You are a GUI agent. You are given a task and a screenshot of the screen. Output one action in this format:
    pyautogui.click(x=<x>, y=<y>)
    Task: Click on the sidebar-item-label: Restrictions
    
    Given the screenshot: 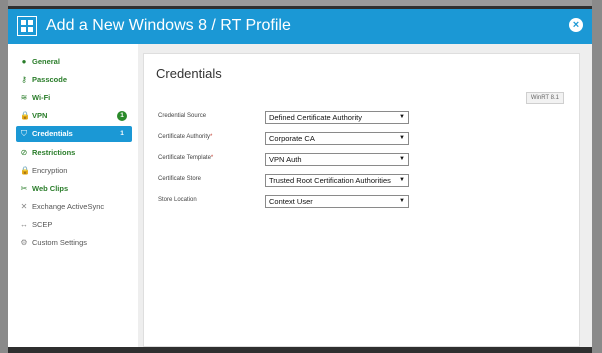 What is the action you would take?
    pyautogui.click(x=54, y=152)
    